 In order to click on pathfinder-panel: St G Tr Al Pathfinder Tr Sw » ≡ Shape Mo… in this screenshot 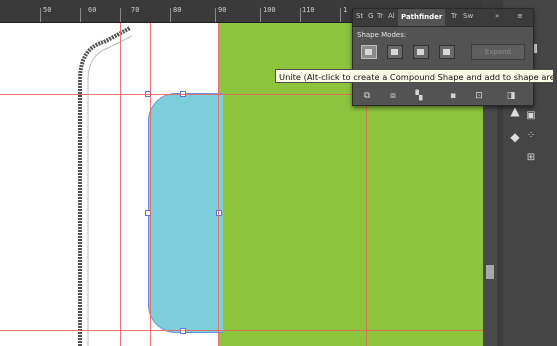, I will do `click(443, 57)`.